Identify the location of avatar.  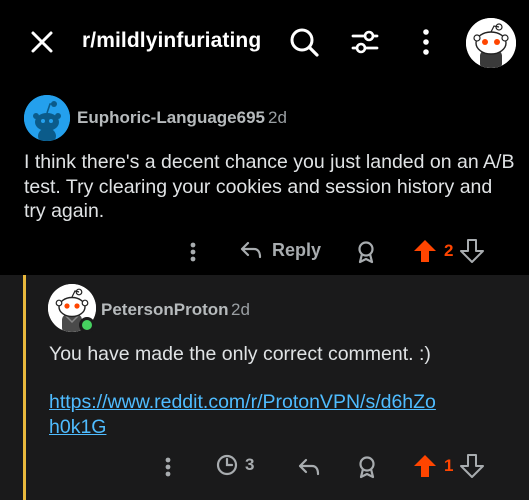
(47, 118).